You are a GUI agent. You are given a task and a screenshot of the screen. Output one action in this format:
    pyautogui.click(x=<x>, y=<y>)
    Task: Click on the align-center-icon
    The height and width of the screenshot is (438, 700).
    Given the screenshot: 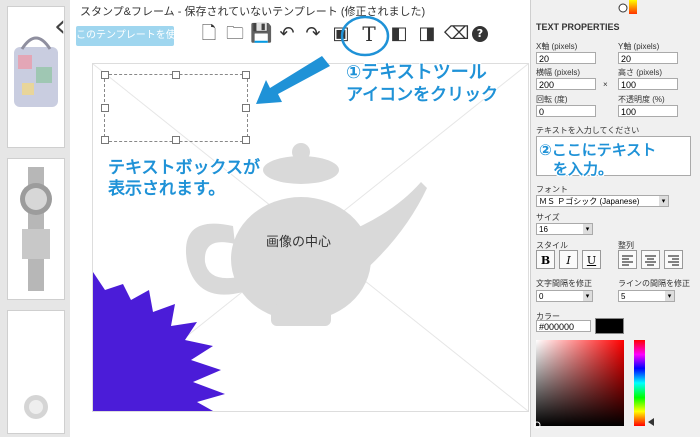 What is the action you would take?
    pyautogui.click(x=650, y=260)
    